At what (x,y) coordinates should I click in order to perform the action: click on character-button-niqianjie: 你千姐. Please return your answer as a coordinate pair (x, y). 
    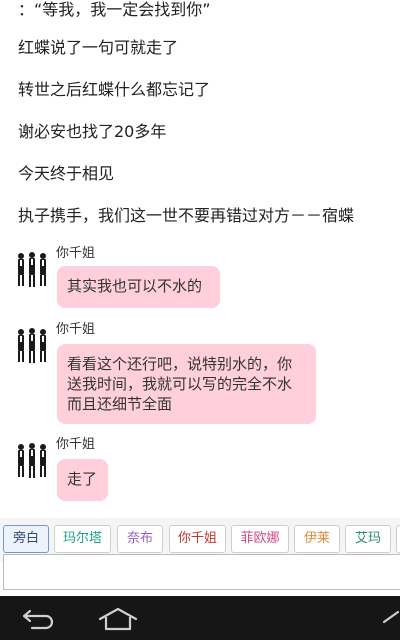
    Looking at the image, I should click on (197, 539).